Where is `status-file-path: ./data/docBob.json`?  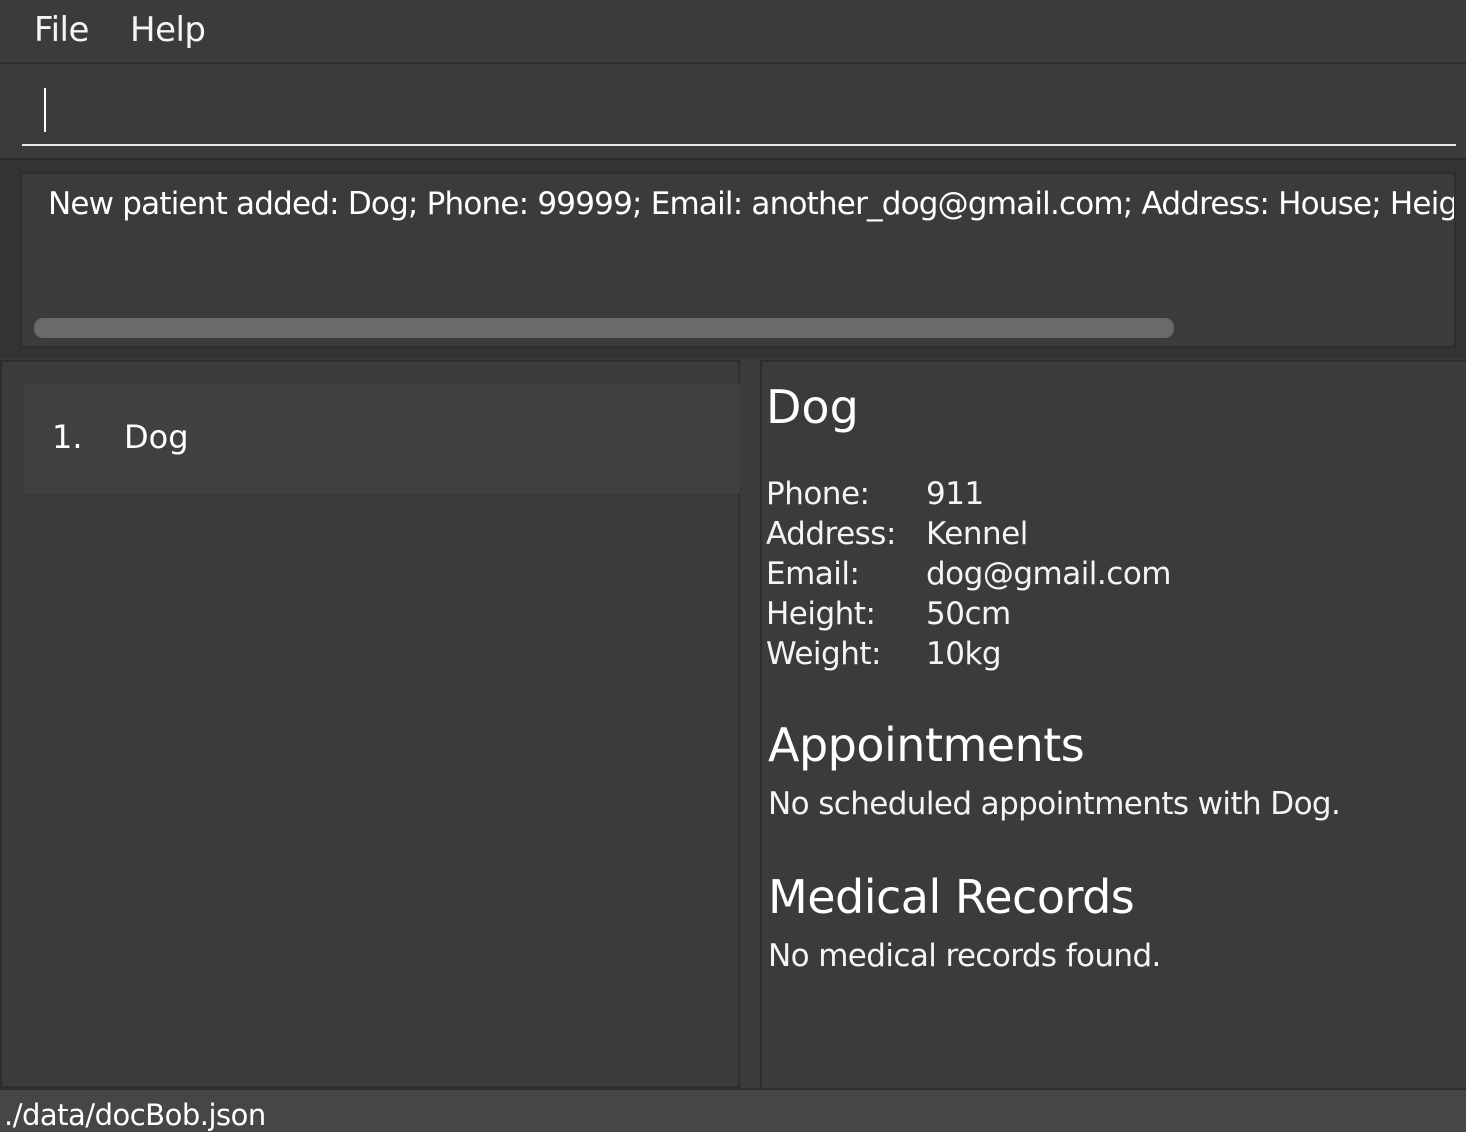 status-file-path: ./data/docBob.json is located at coordinates (135, 1115).